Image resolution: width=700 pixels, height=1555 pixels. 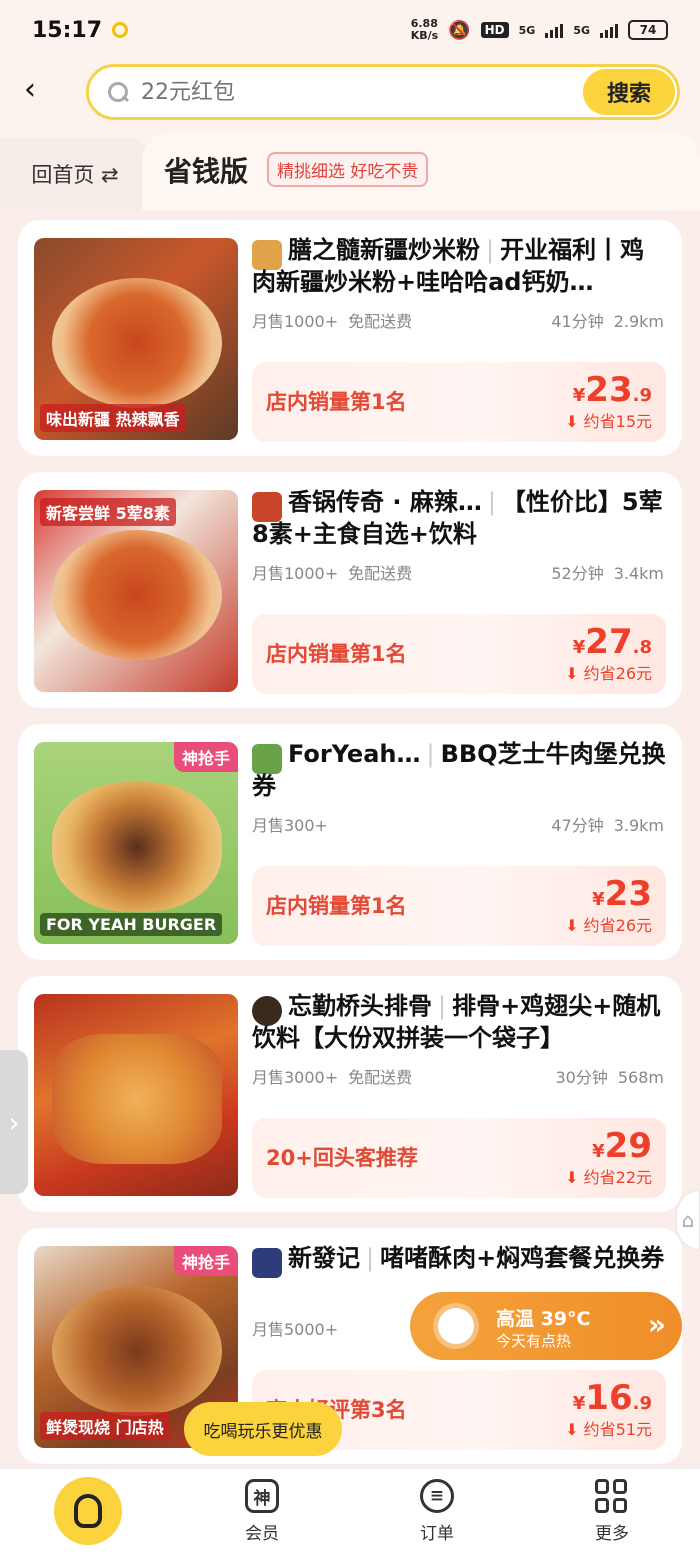 I want to click on net-speed: 6.88 KB/s, so click(x=424, y=29).